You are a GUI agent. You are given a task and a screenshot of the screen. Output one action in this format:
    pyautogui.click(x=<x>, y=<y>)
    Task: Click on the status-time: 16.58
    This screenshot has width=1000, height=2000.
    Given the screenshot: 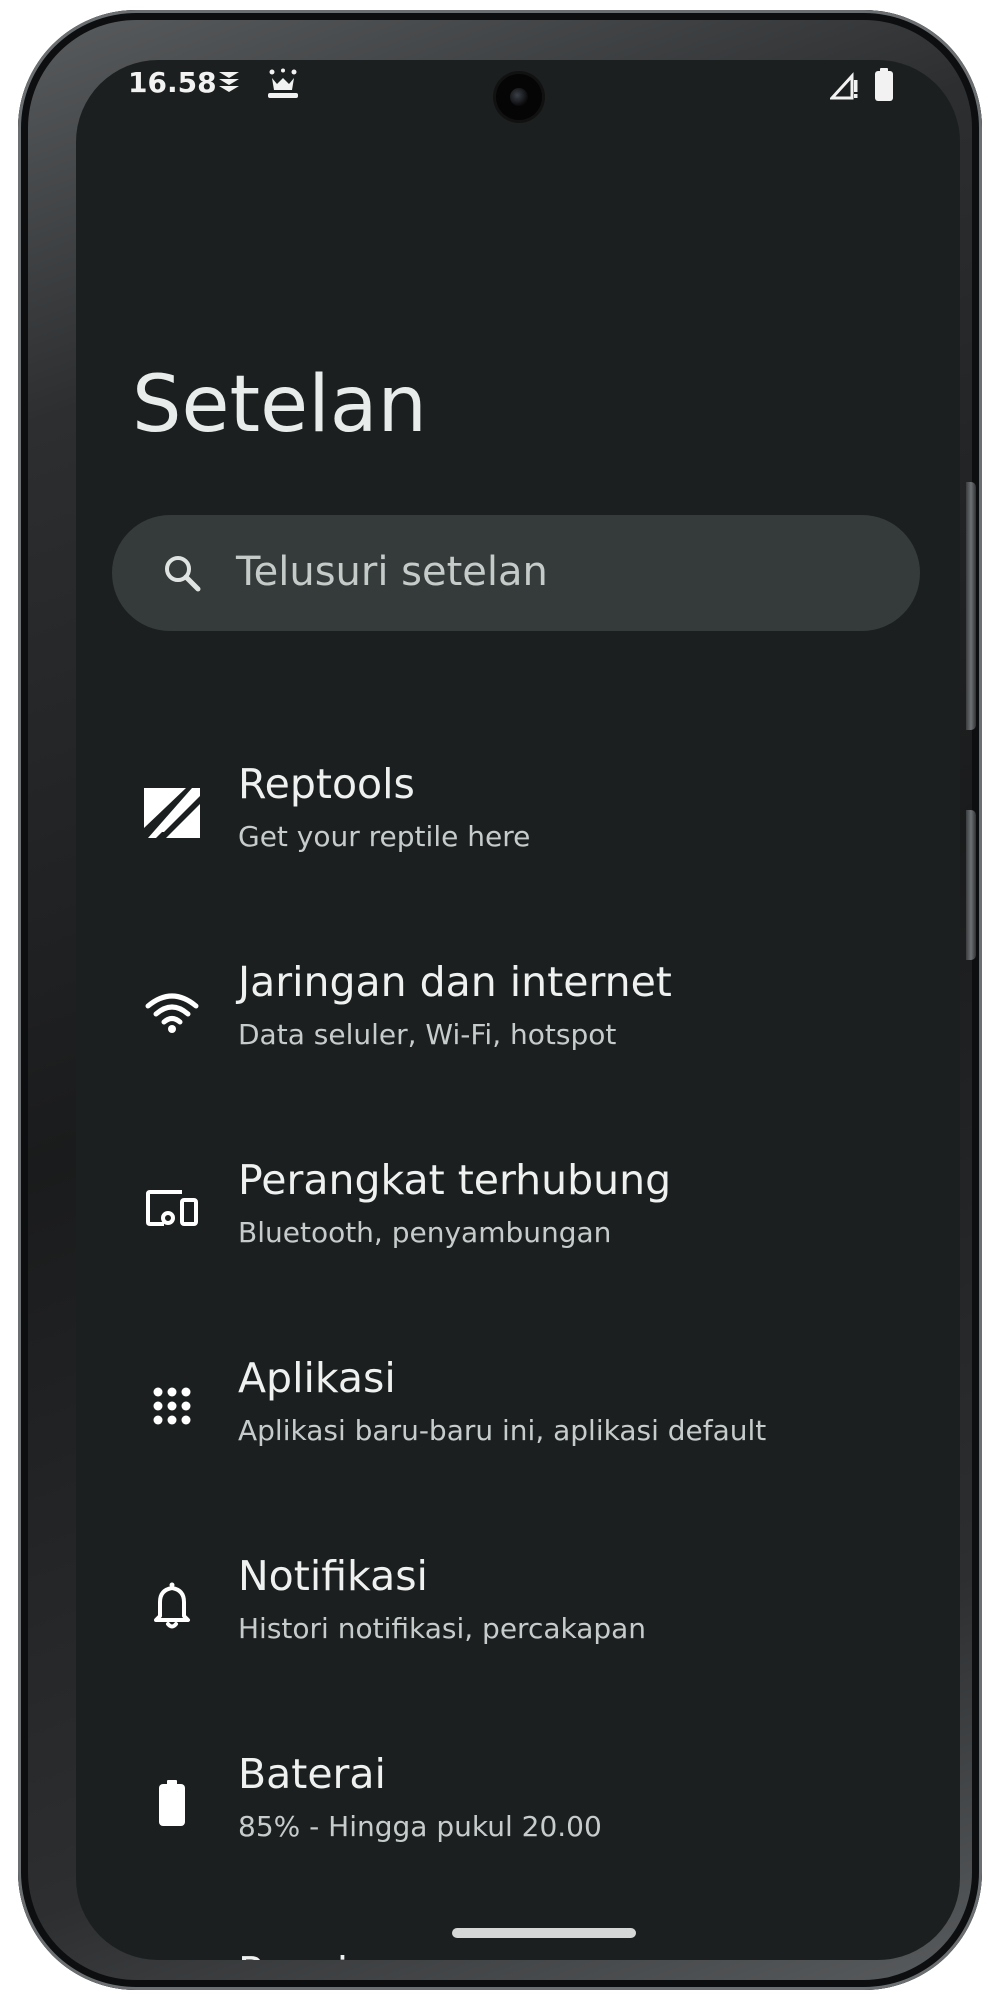 What is the action you would take?
    pyautogui.click(x=172, y=82)
    